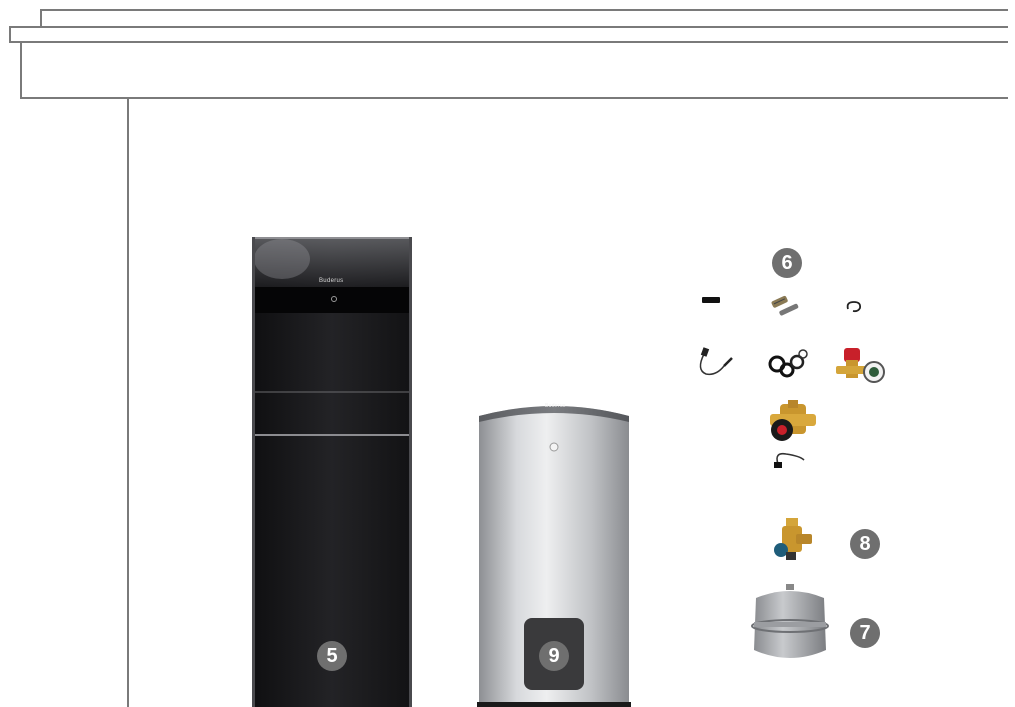  I want to click on badge-heat-pump: 5, so click(332, 656).